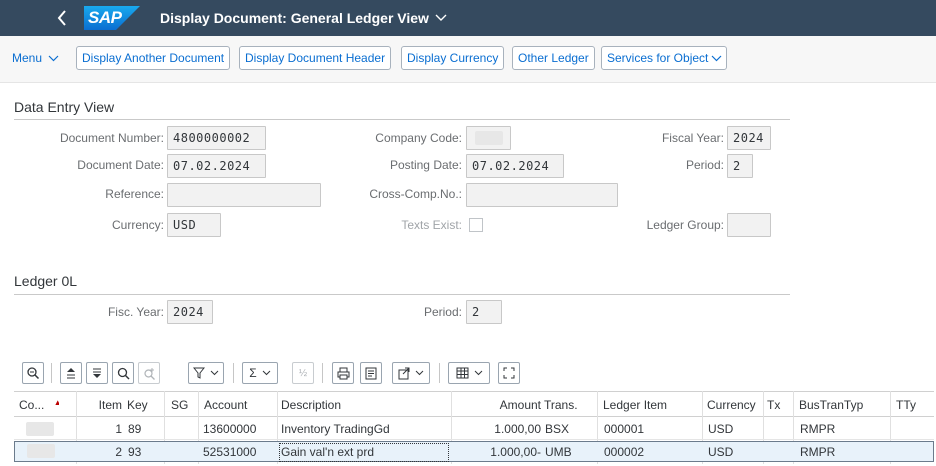 The height and width of the screenshot is (466, 936). I want to click on sort-descending-button, so click(97, 373).